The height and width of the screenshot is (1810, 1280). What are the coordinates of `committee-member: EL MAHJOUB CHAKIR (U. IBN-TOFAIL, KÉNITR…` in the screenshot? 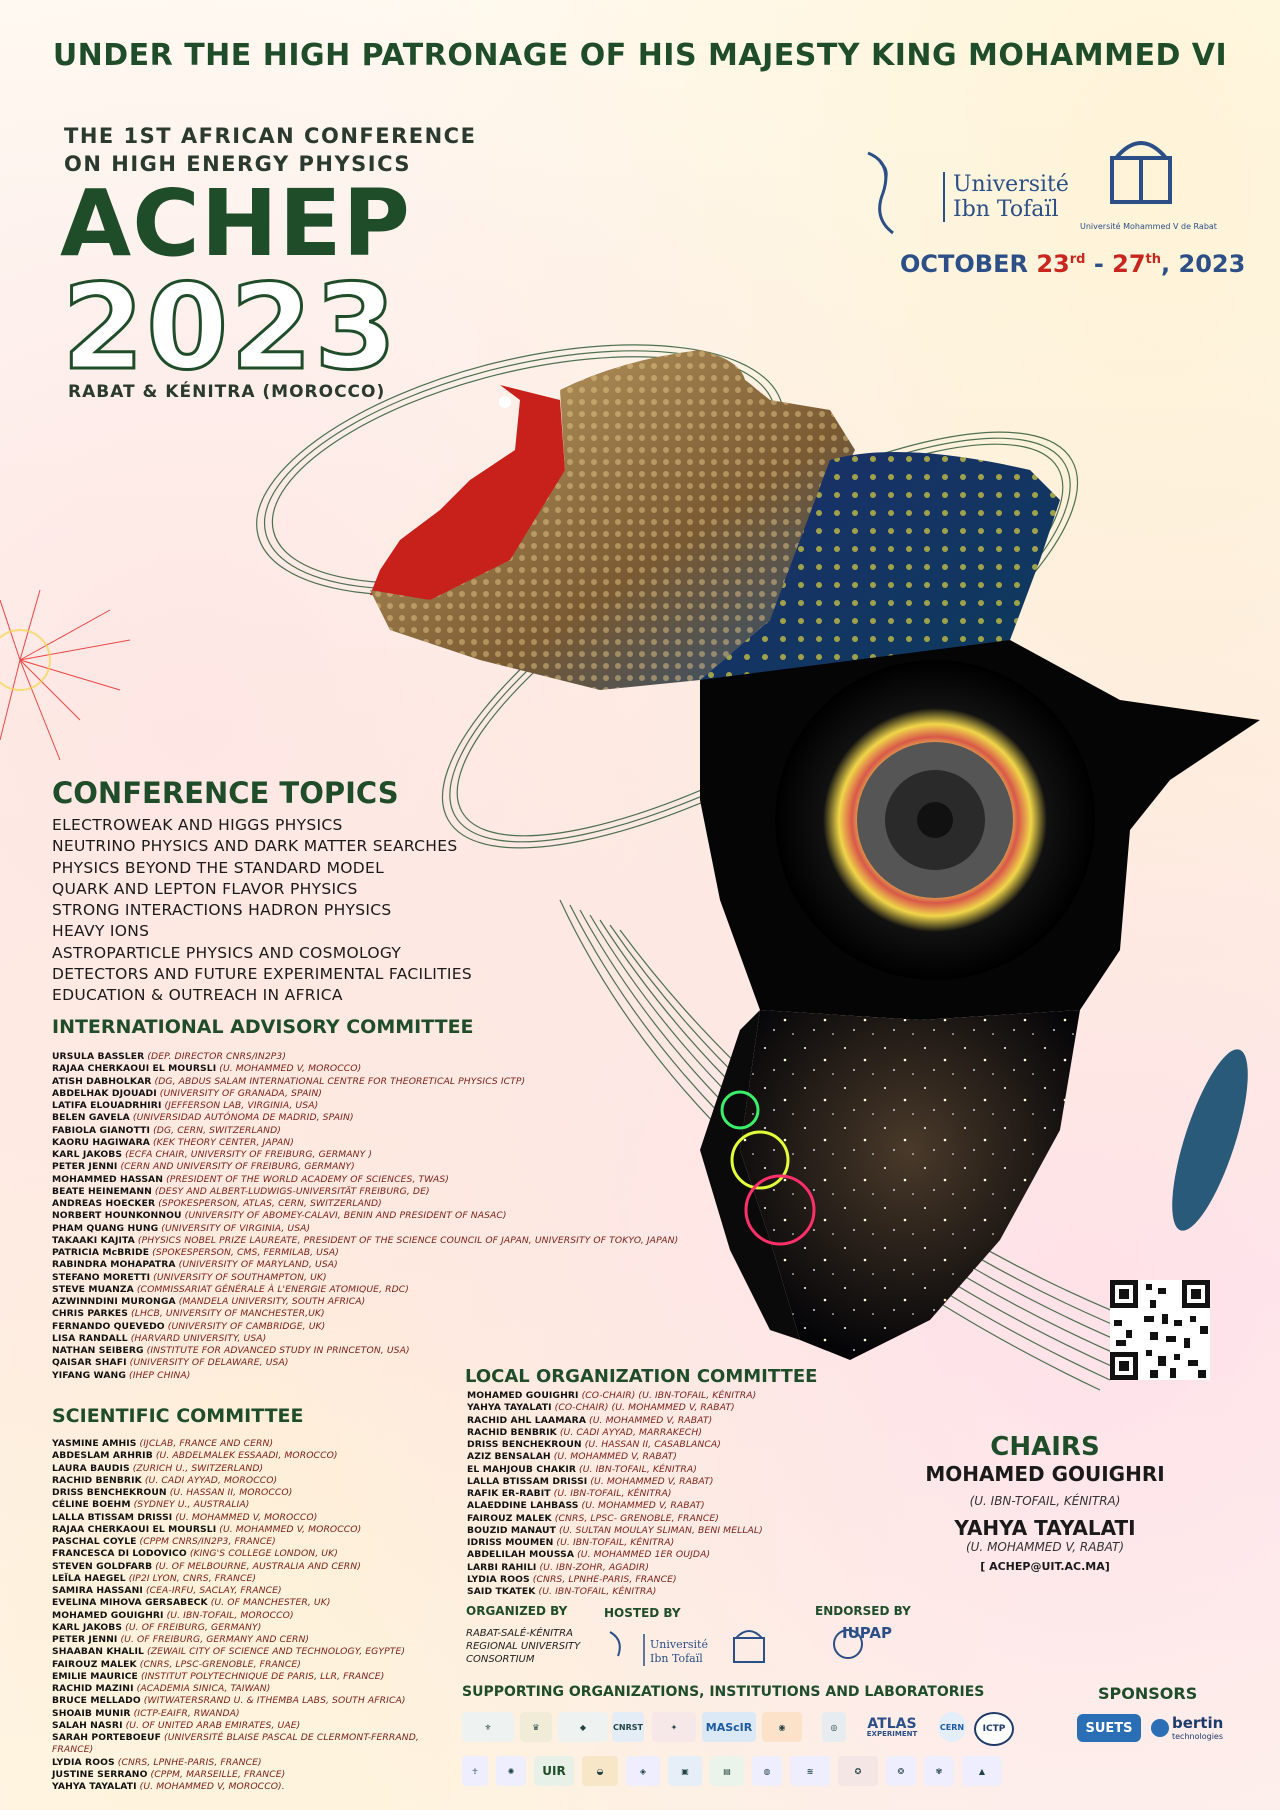 It's located at (617, 1470).